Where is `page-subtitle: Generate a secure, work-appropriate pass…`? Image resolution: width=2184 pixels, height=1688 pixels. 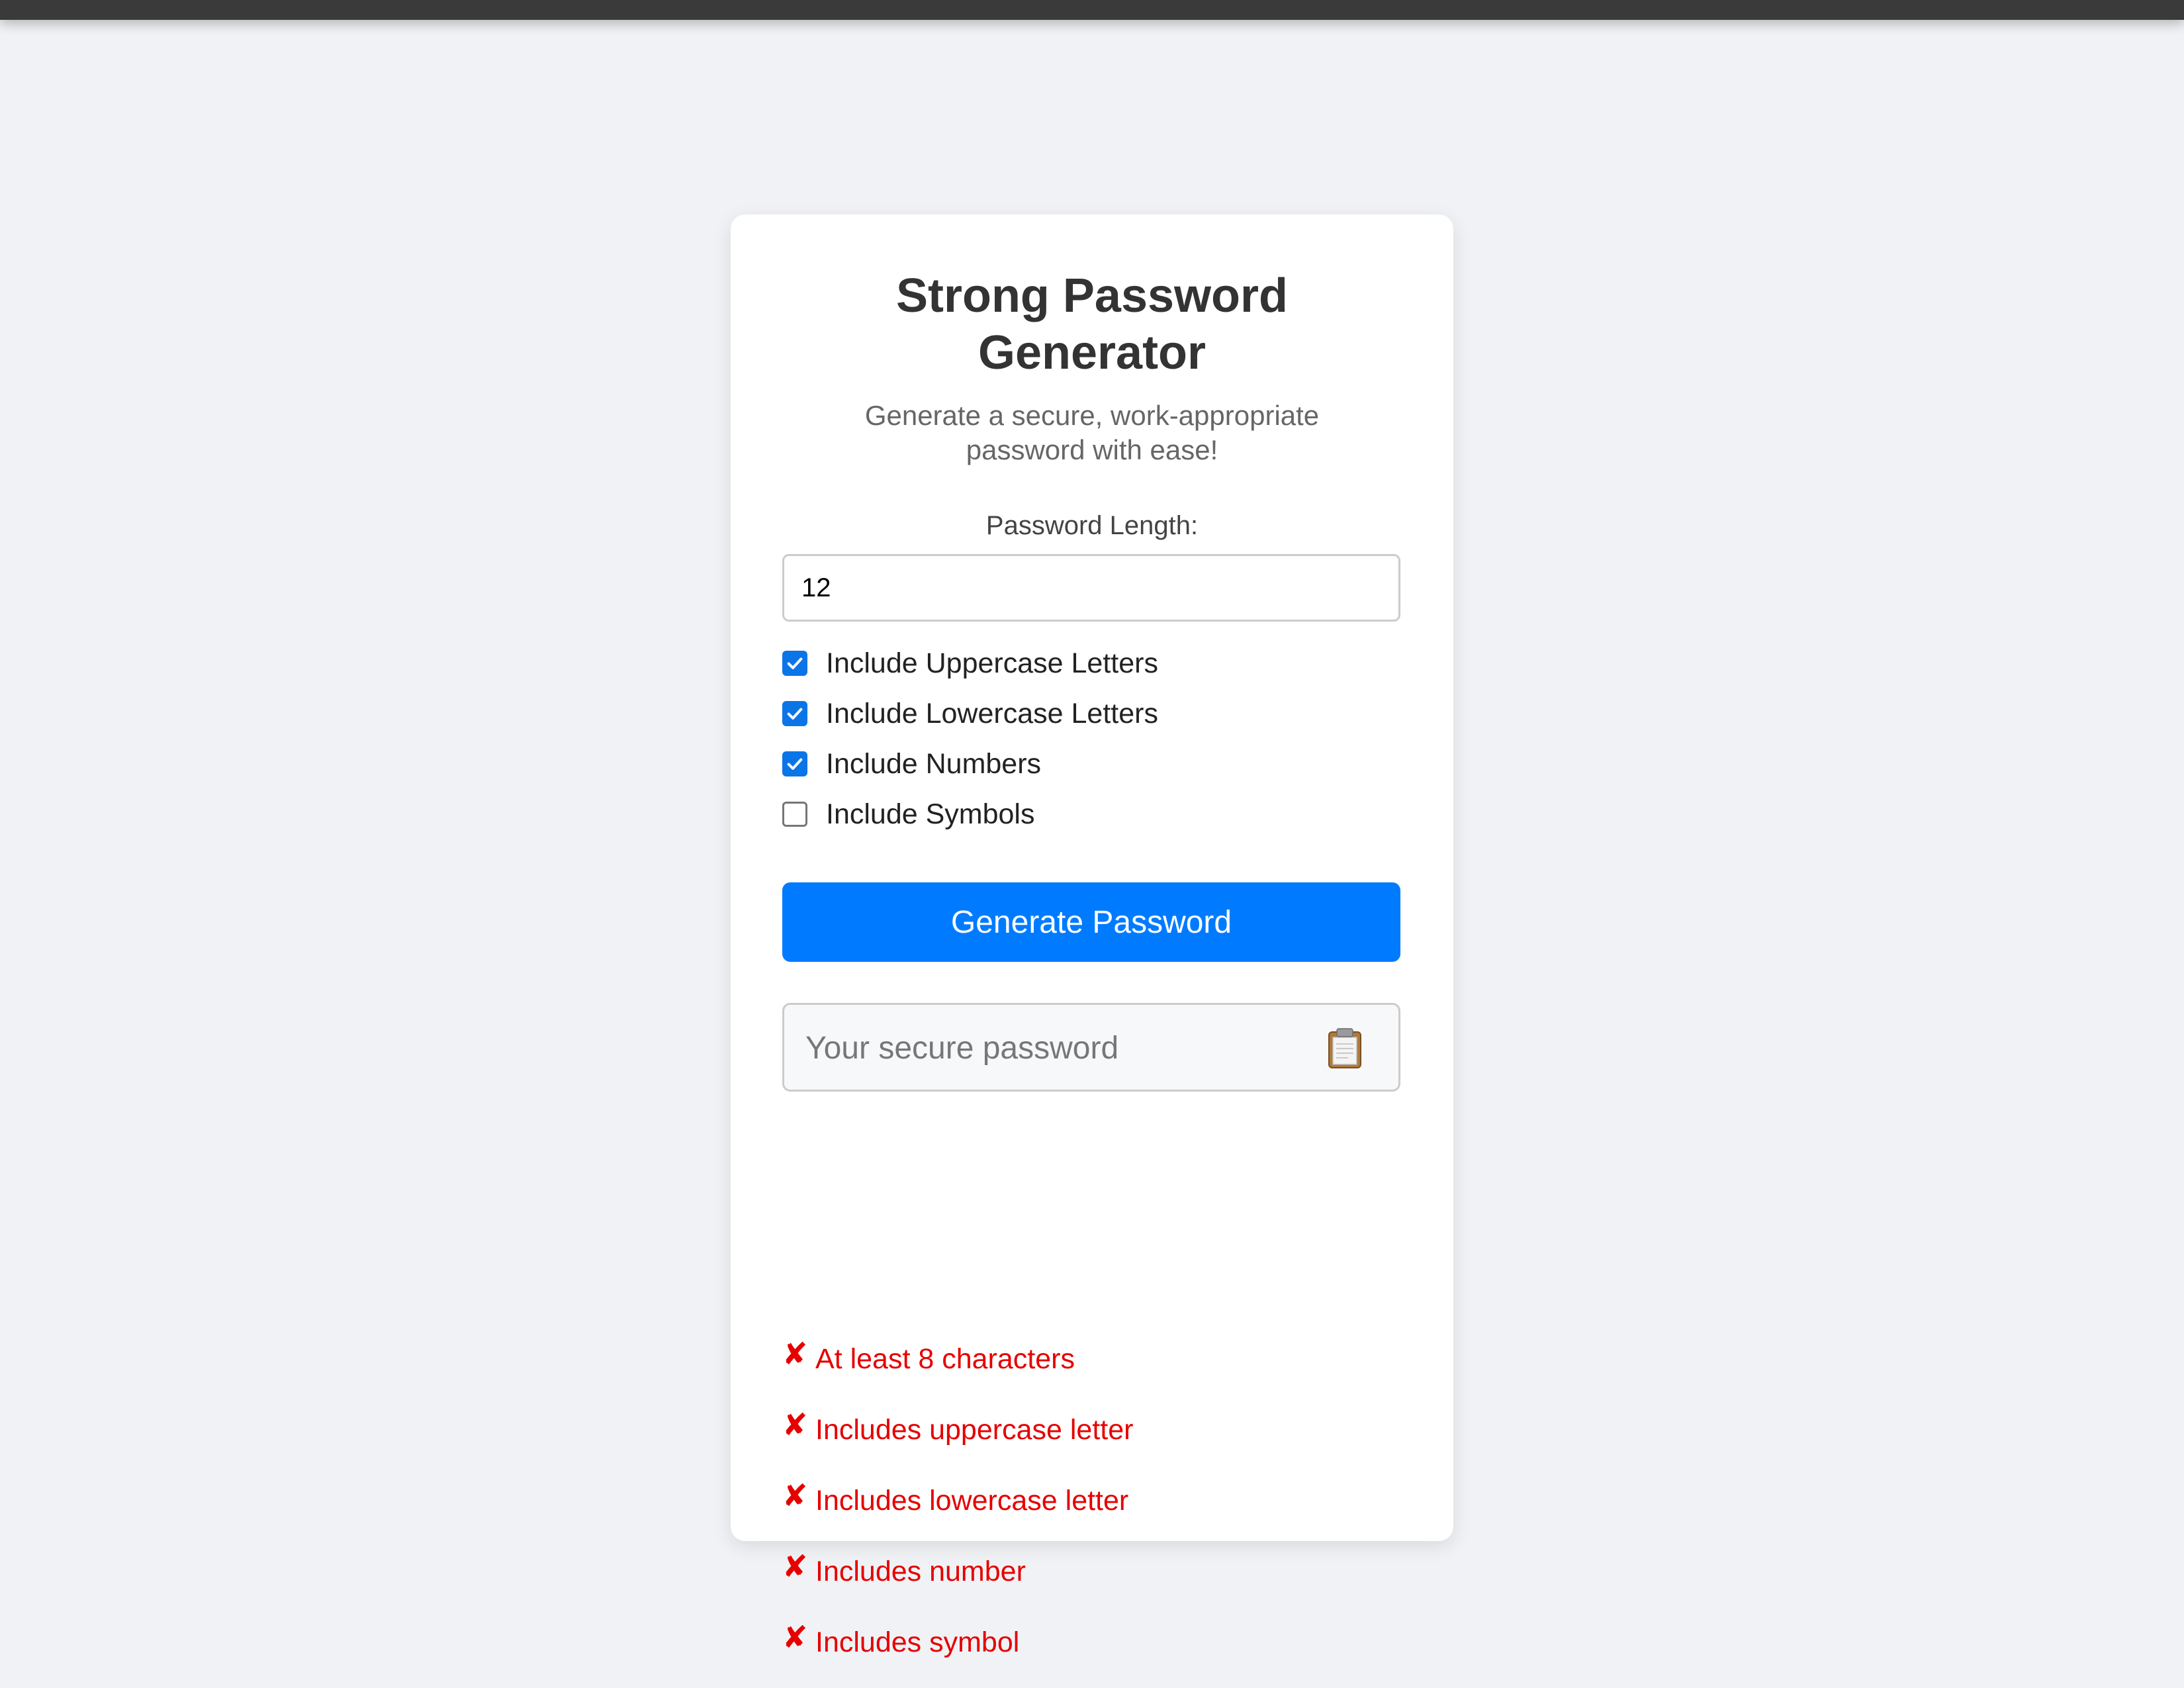
page-subtitle: Generate a secure, work-appropriate pass… is located at coordinates (1092, 432).